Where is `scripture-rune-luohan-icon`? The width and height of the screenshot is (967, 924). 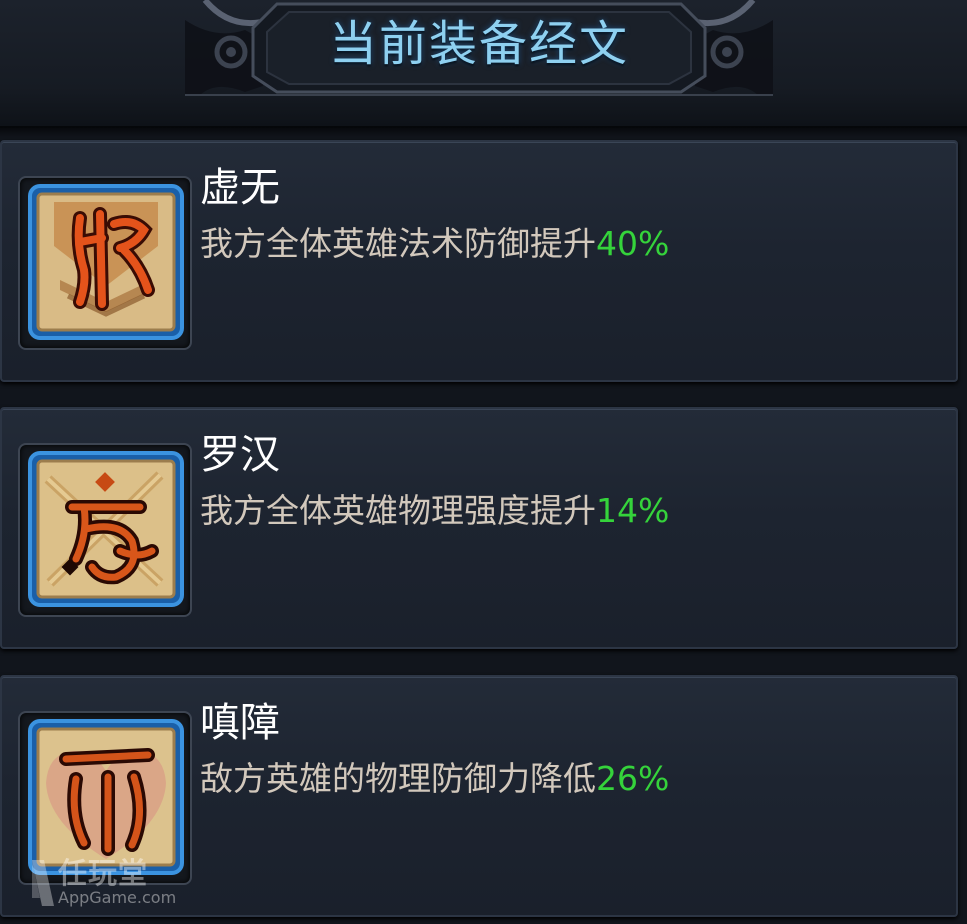 scripture-rune-luohan-icon is located at coordinates (106, 529).